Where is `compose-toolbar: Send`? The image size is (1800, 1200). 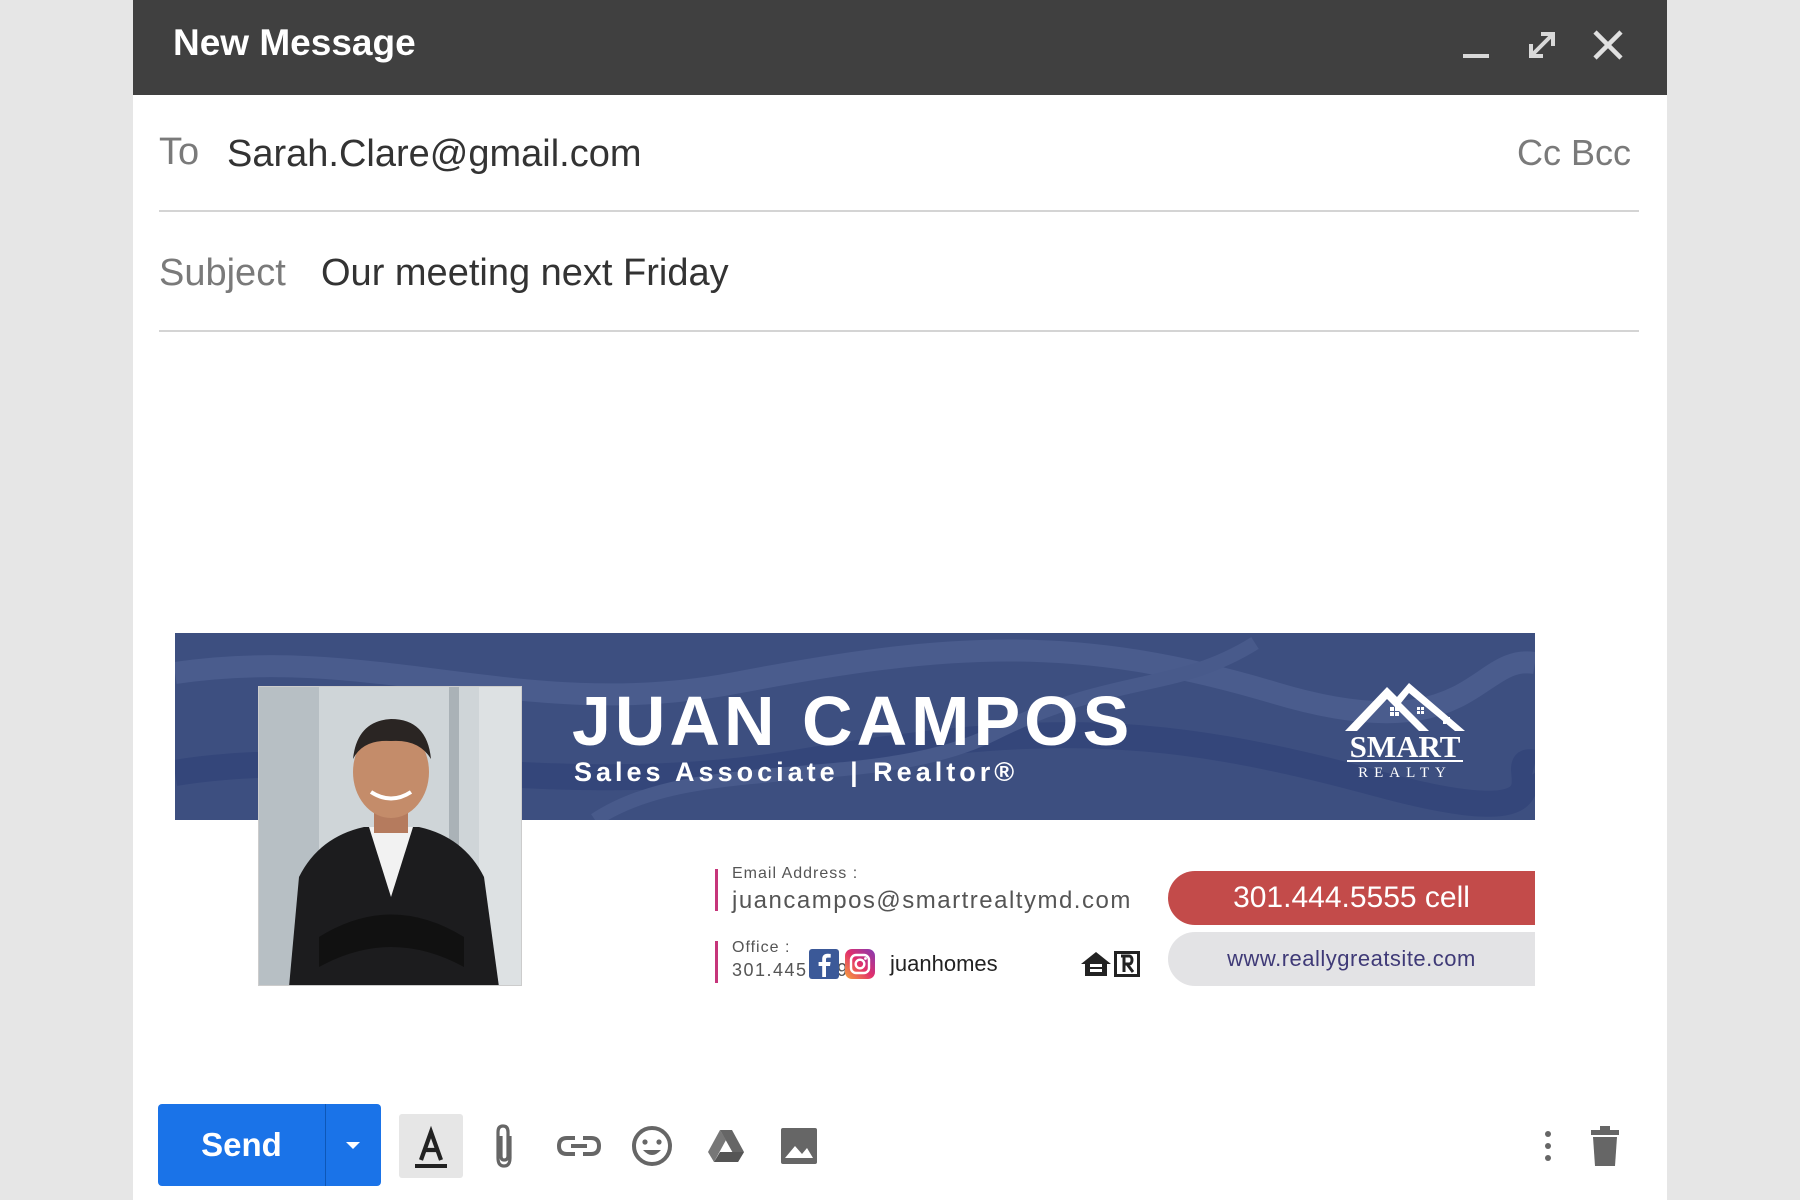 compose-toolbar: Send is located at coordinates (900, 1150).